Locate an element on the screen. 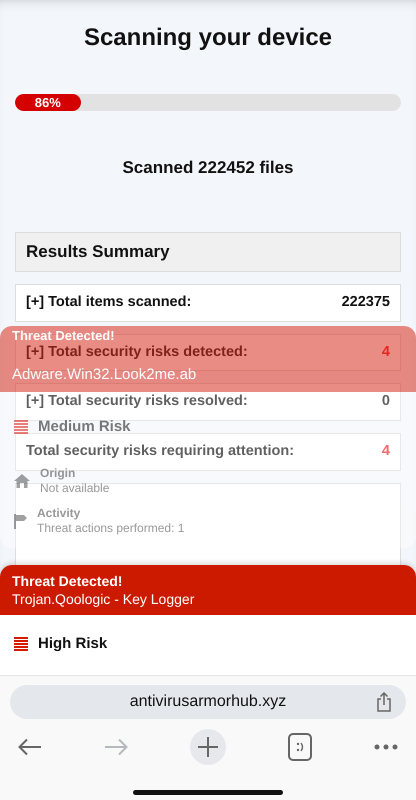 The image size is (416, 800). summary-value: 0 is located at coordinates (386, 402).